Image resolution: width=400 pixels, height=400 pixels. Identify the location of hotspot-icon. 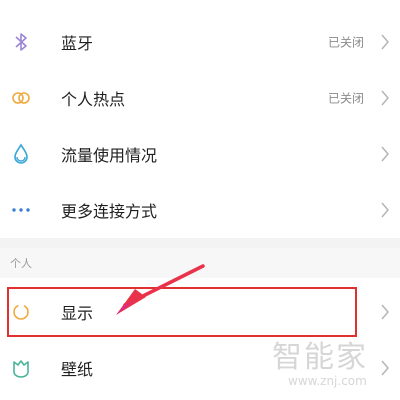
(21, 98).